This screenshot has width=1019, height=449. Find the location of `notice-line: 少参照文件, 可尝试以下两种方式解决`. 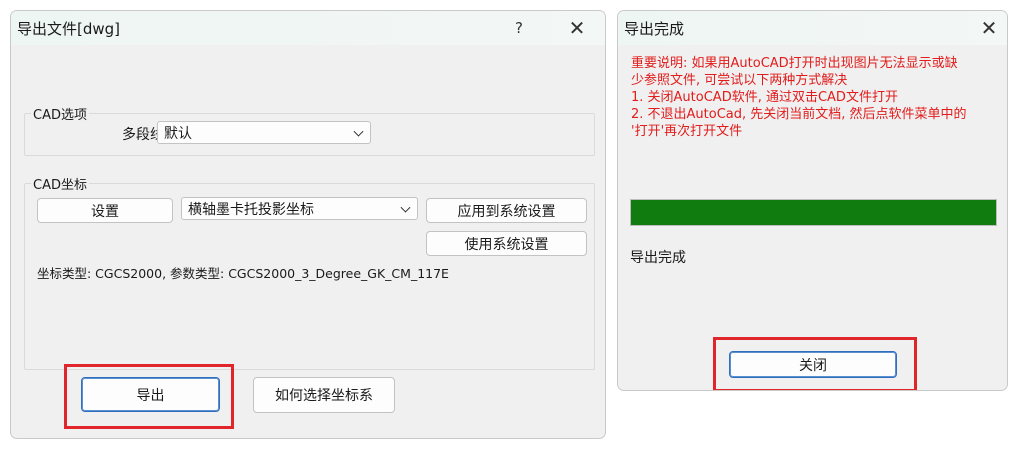

notice-line: 少参照文件, 可尝试以下两种方式解决 is located at coordinates (739, 80).